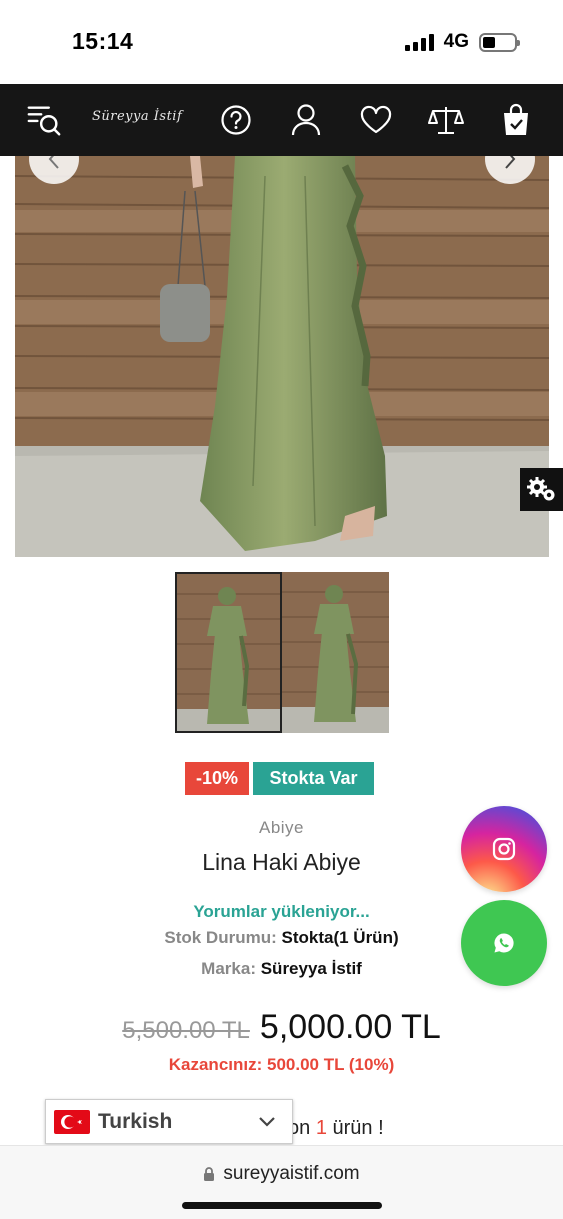 The image size is (563, 1219). I want to click on gears-icon, so click(540, 488).